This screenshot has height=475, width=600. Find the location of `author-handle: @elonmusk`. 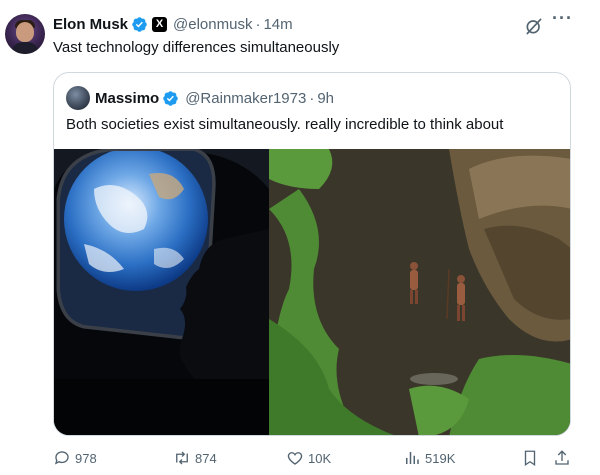

author-handle: @elonmusk is located at coordinates (212, 24).